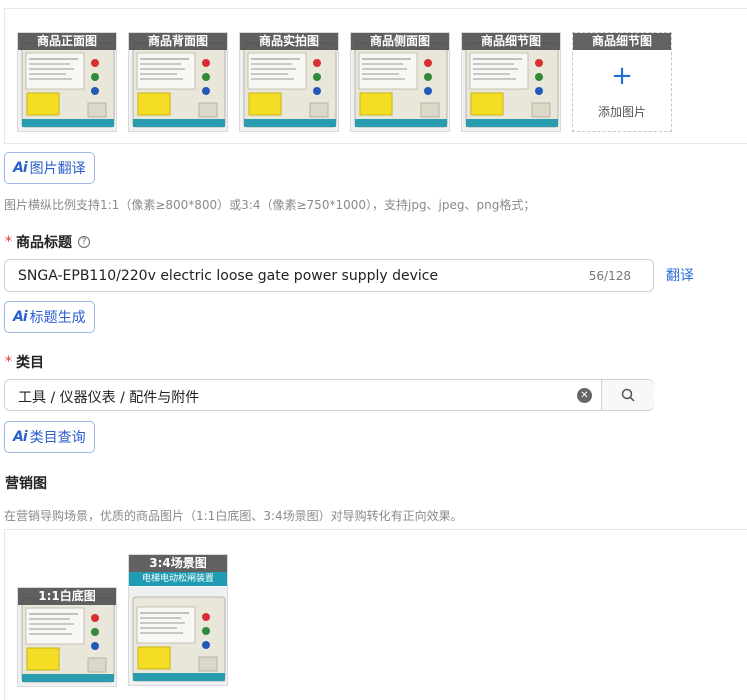 This screenshot has width=747, height=700. I want to click on marketing-image-white-bg: 1:1白底图, so click(67, 637).